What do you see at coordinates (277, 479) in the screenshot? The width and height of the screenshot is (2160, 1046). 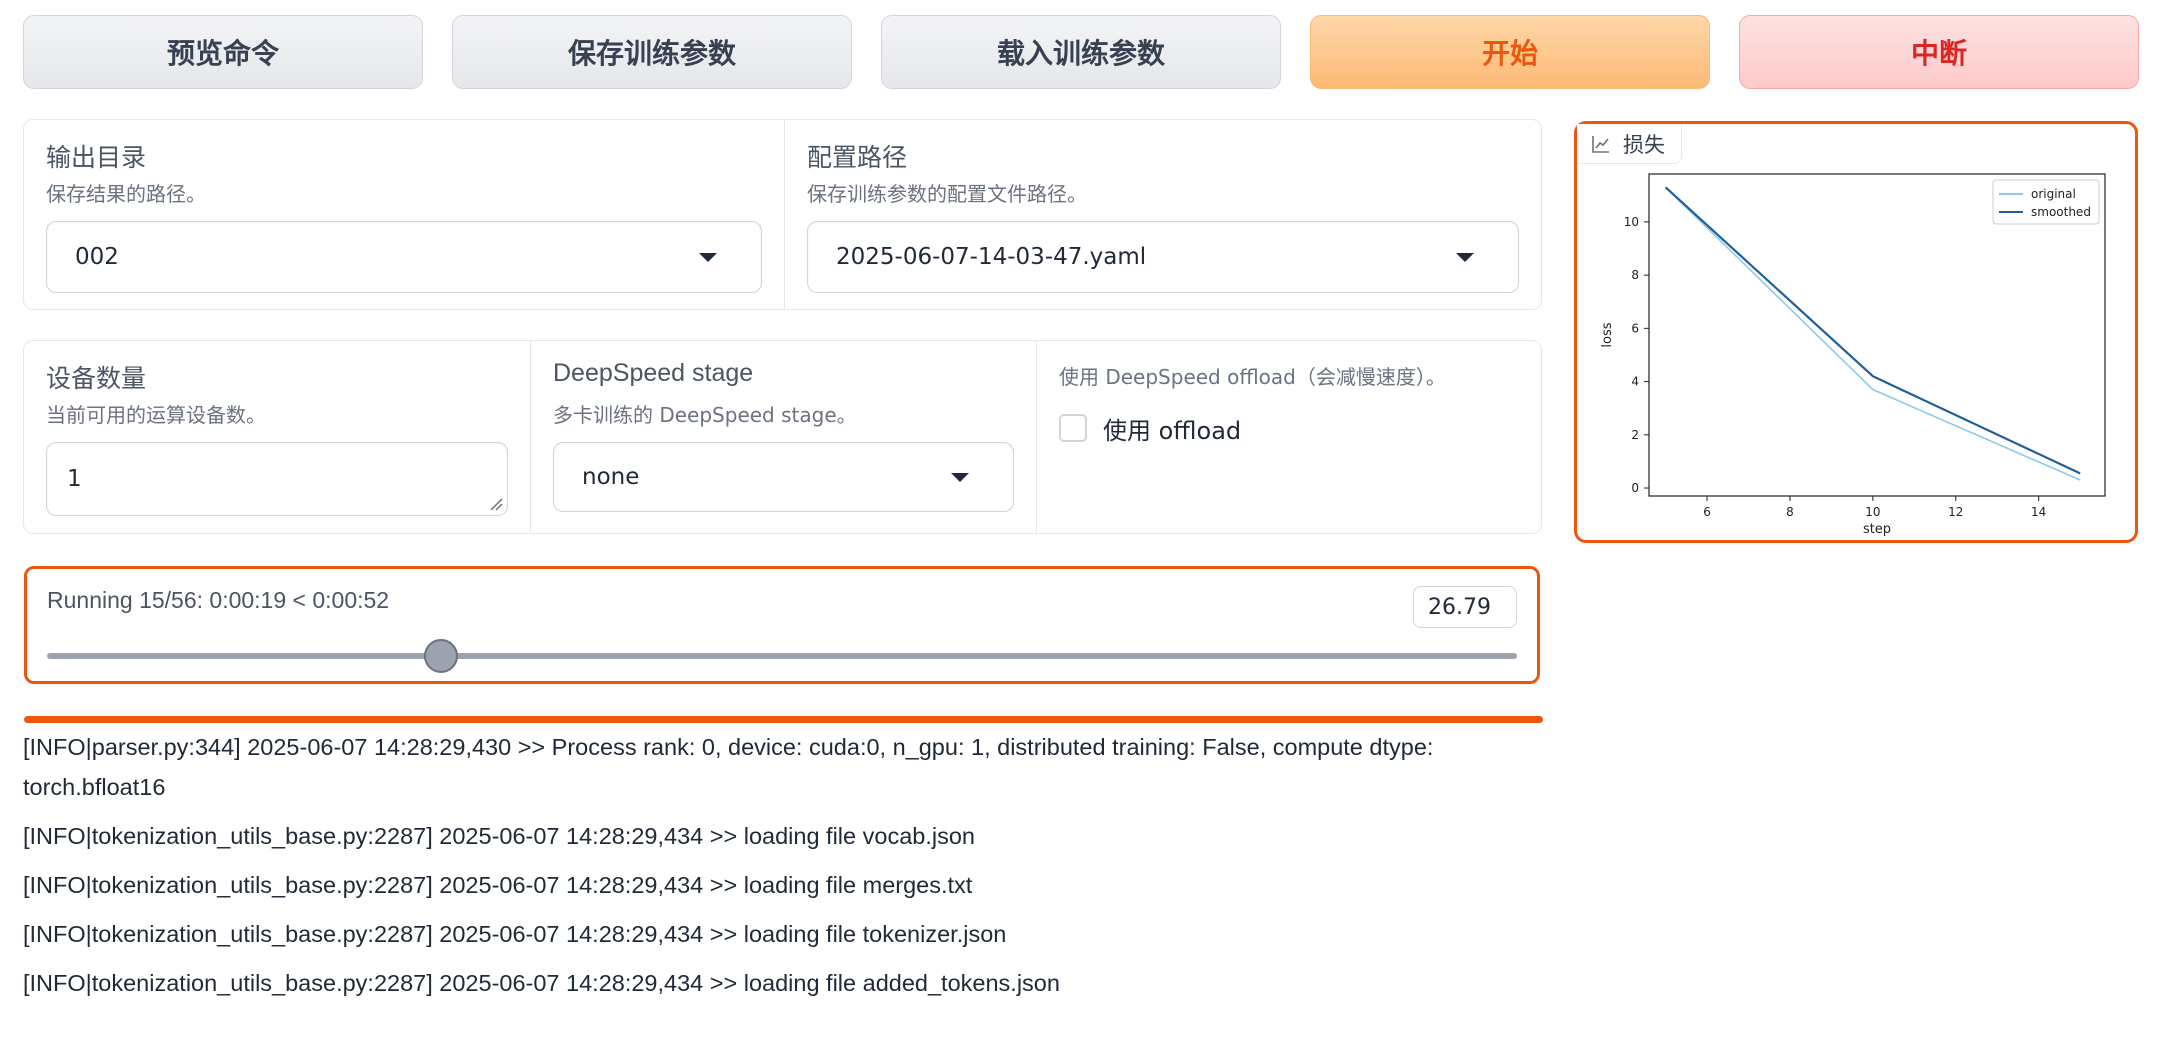 I see `device-count-textbox: 1` at bounding box center [277, 479].